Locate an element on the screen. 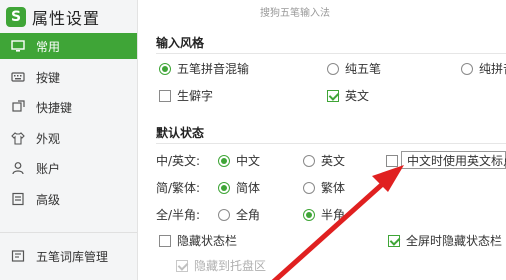  sidebar-divider is located at coordinates (68, 232).